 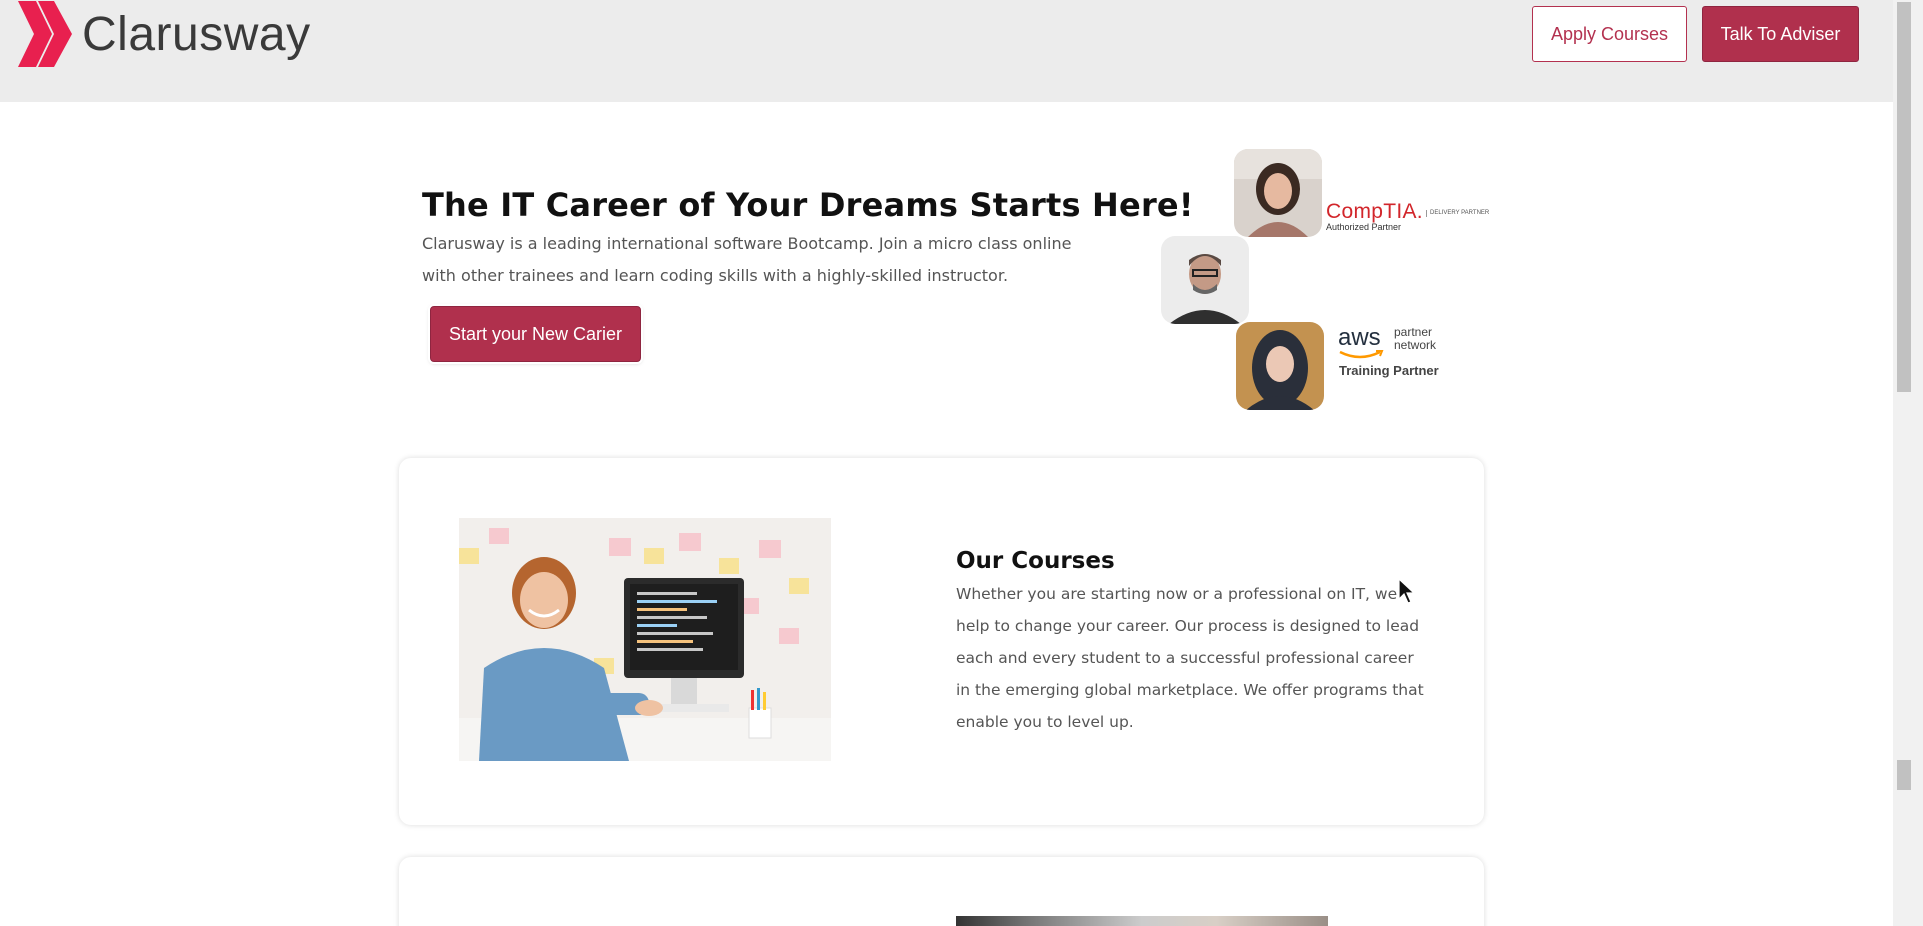 I want to click on next-section-card, so click(x=941, y=891).